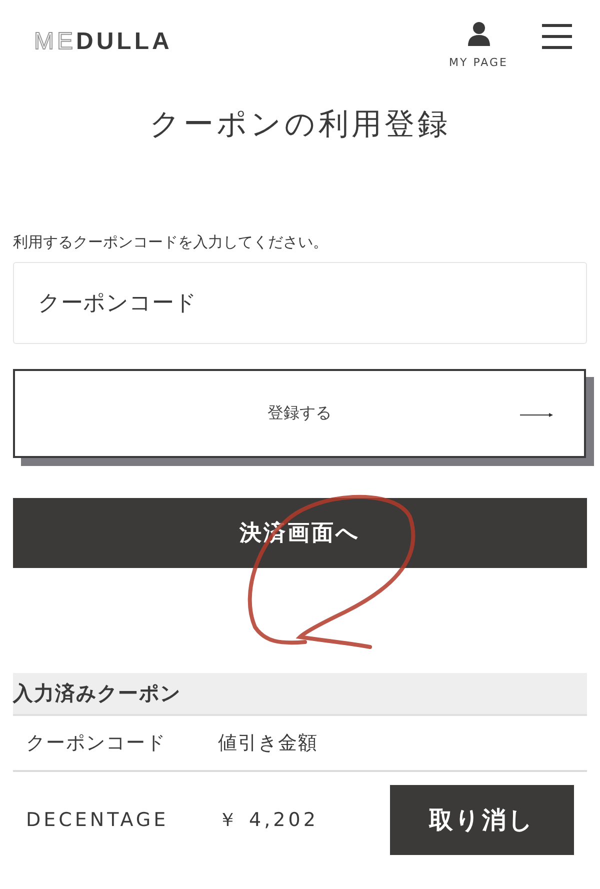  I want to click on page-title: クーポンの利用登録, so click(300, 125).